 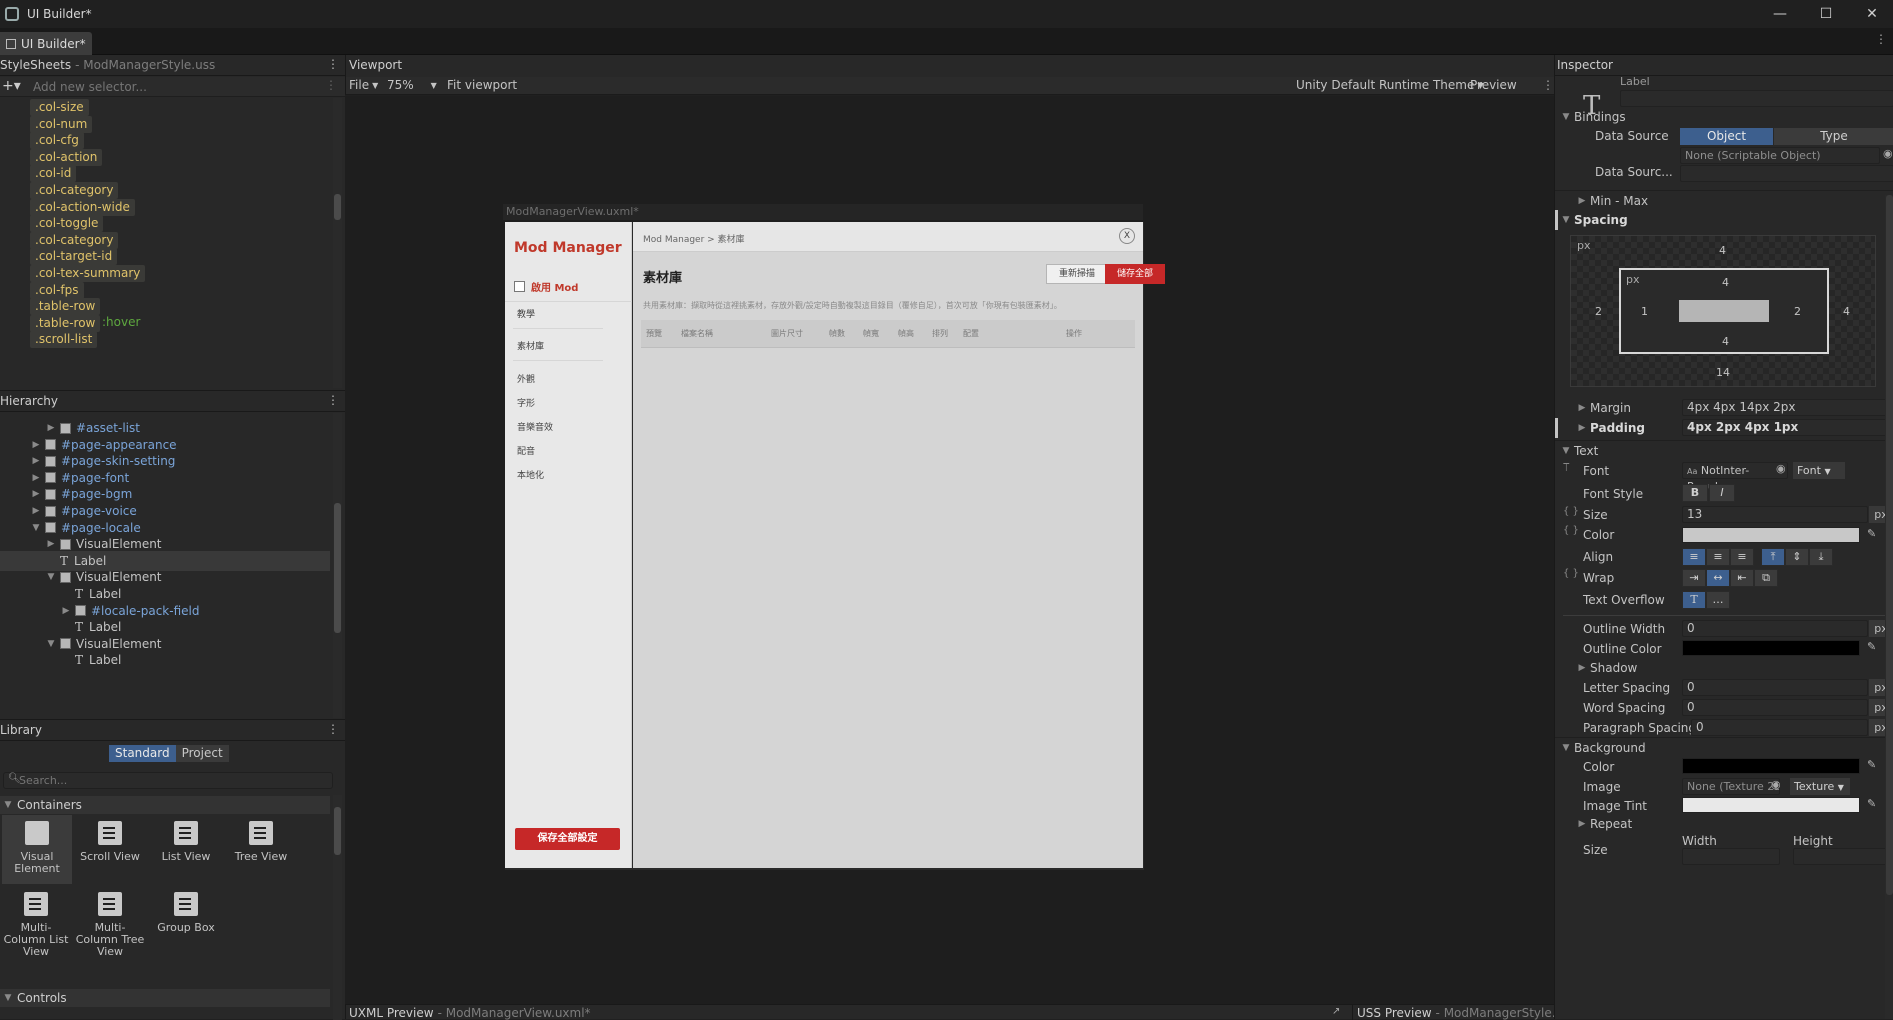 What do you see at coordinates (1874, 804) in the screenshot?
I see `tint-eyedropper-icon: ✎` at bounding box center [1874, 804].